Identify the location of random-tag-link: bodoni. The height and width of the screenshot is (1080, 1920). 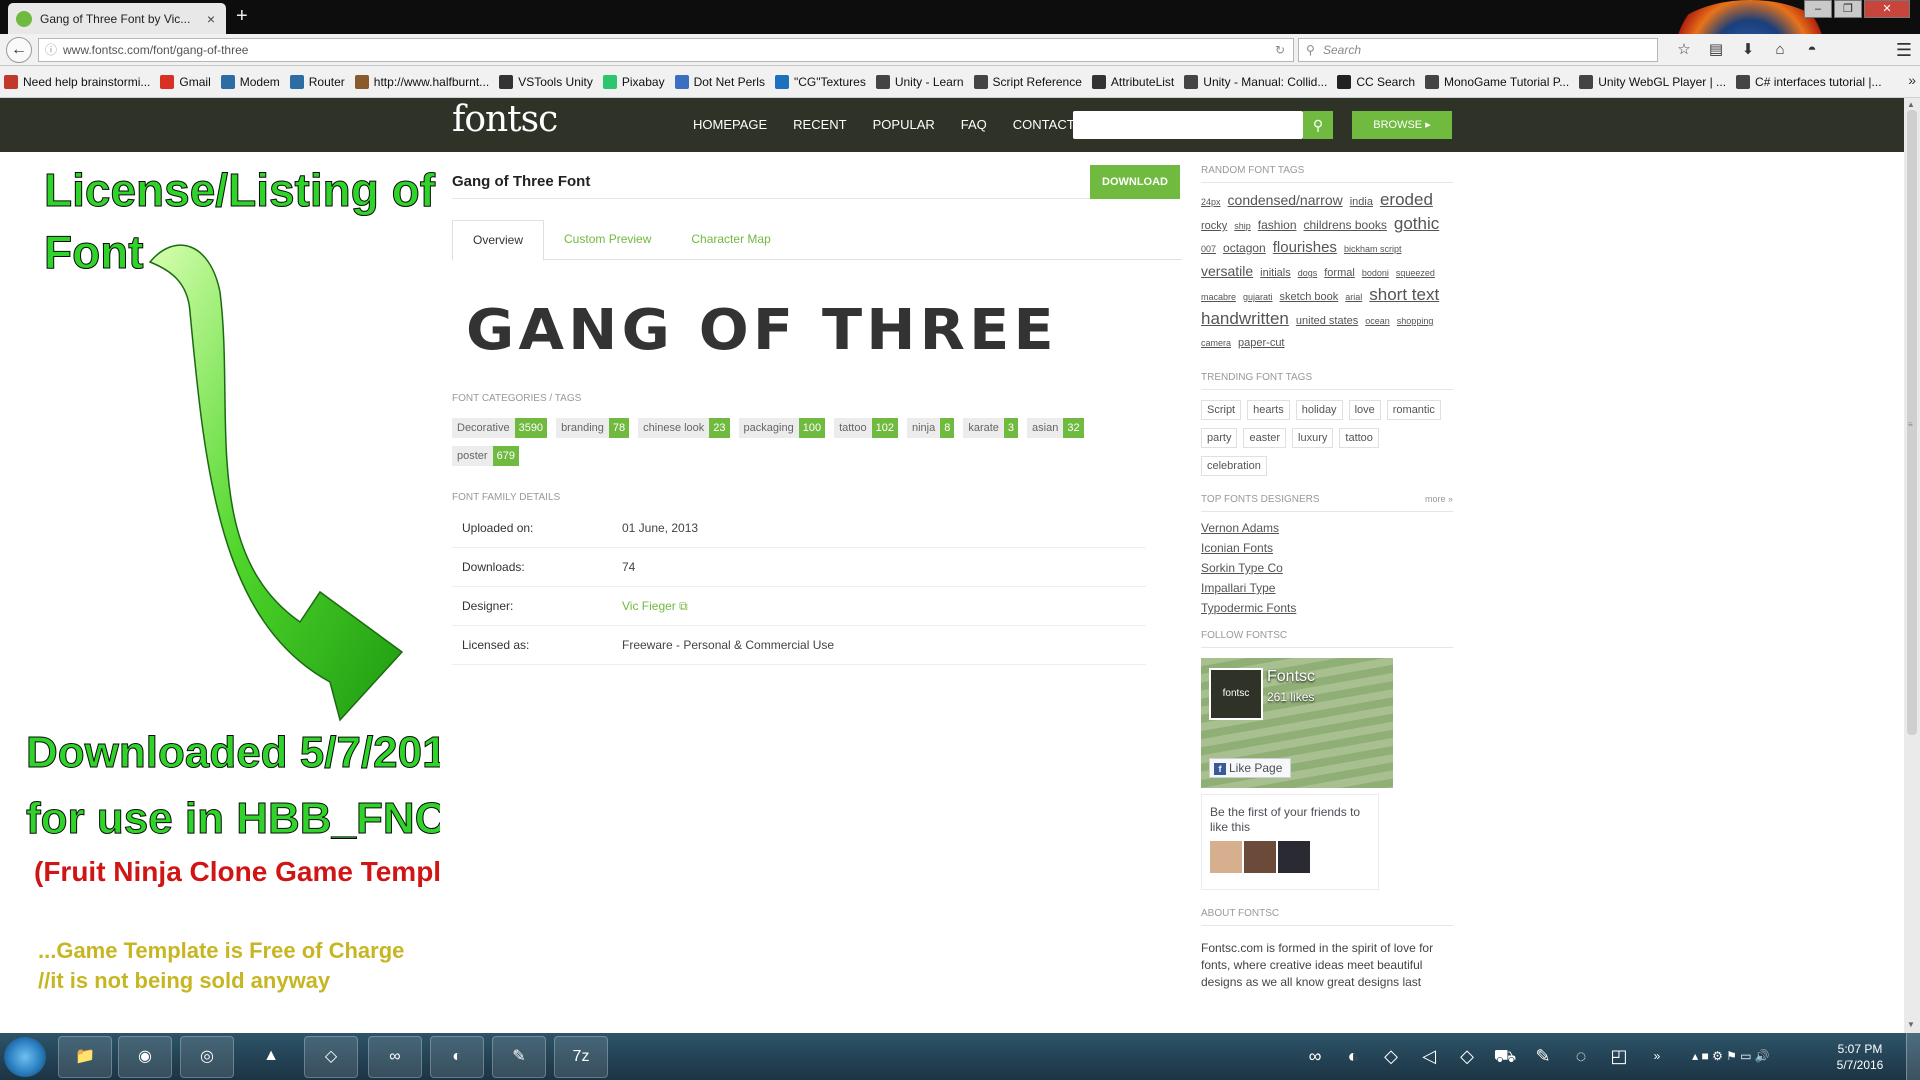
(1375, 273).